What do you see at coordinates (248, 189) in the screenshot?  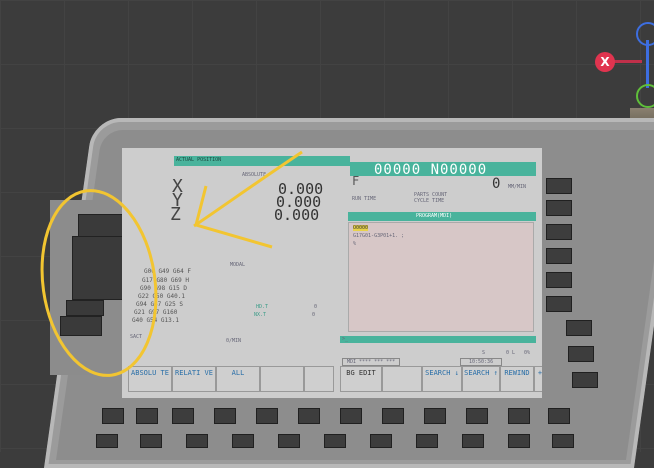 I see `annotation-arrow-shaft` at bounding box center [248, 189].